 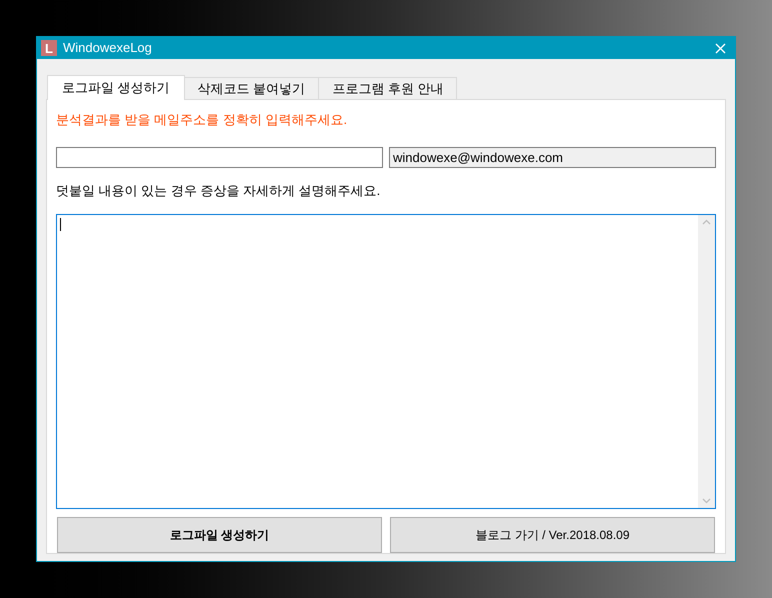 I want to click on close-icon, so click(x=720, y=48).